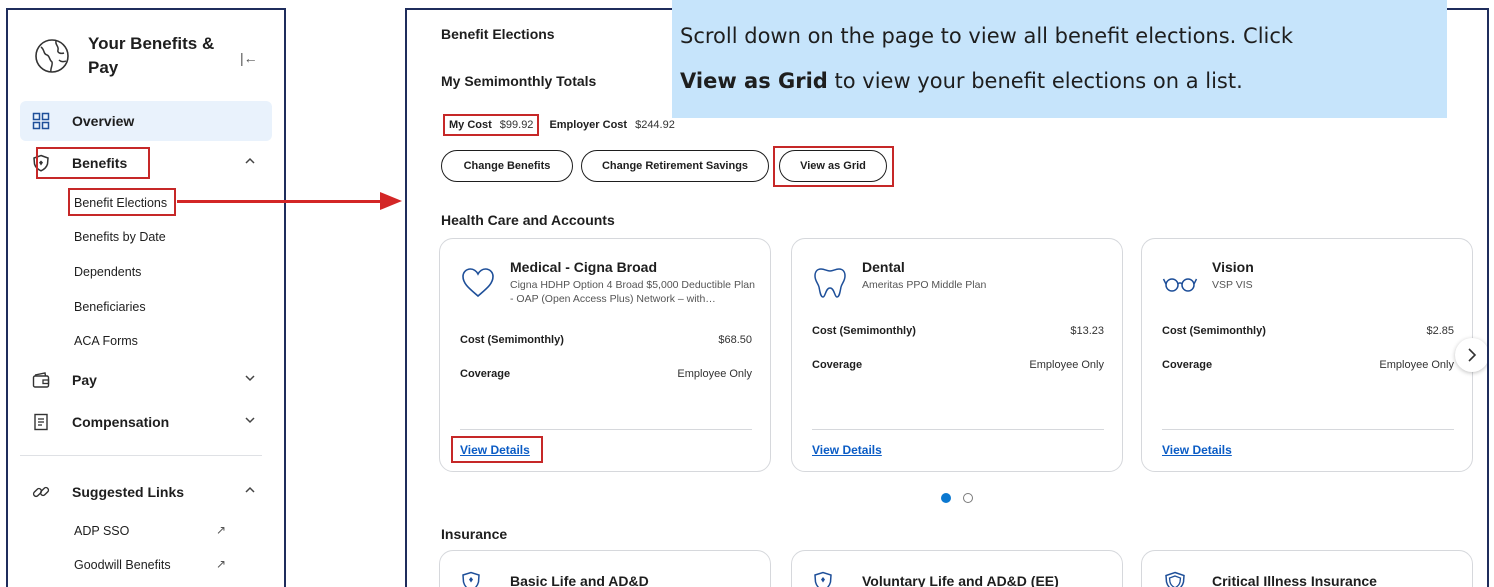  What do you see at coordinates (497, 449) in the screenshot?
I see `view-details-highlight-box` at bounding box center [497, 449].